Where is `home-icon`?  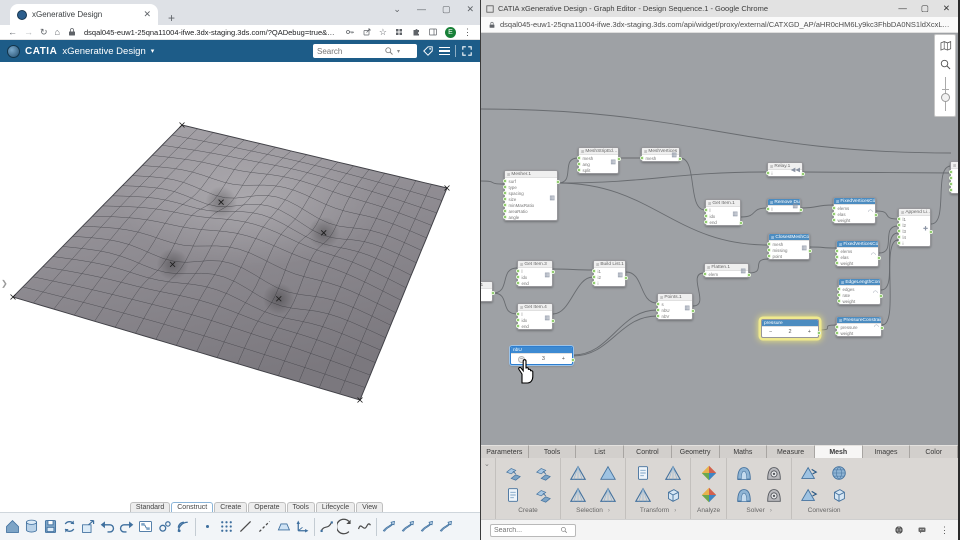
home-icon is located at coordinates (12, 527).